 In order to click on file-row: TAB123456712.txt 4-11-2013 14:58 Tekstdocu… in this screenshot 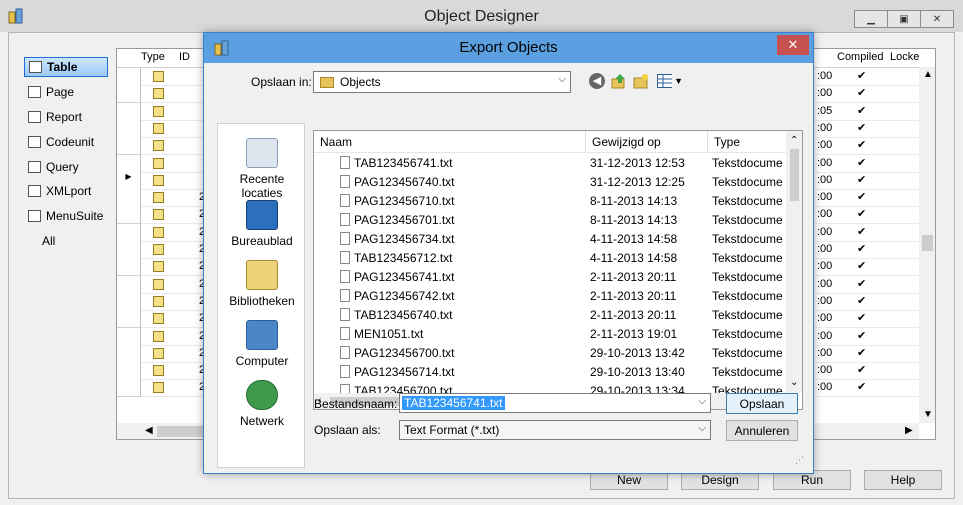, I will do `click(550, 258)`.